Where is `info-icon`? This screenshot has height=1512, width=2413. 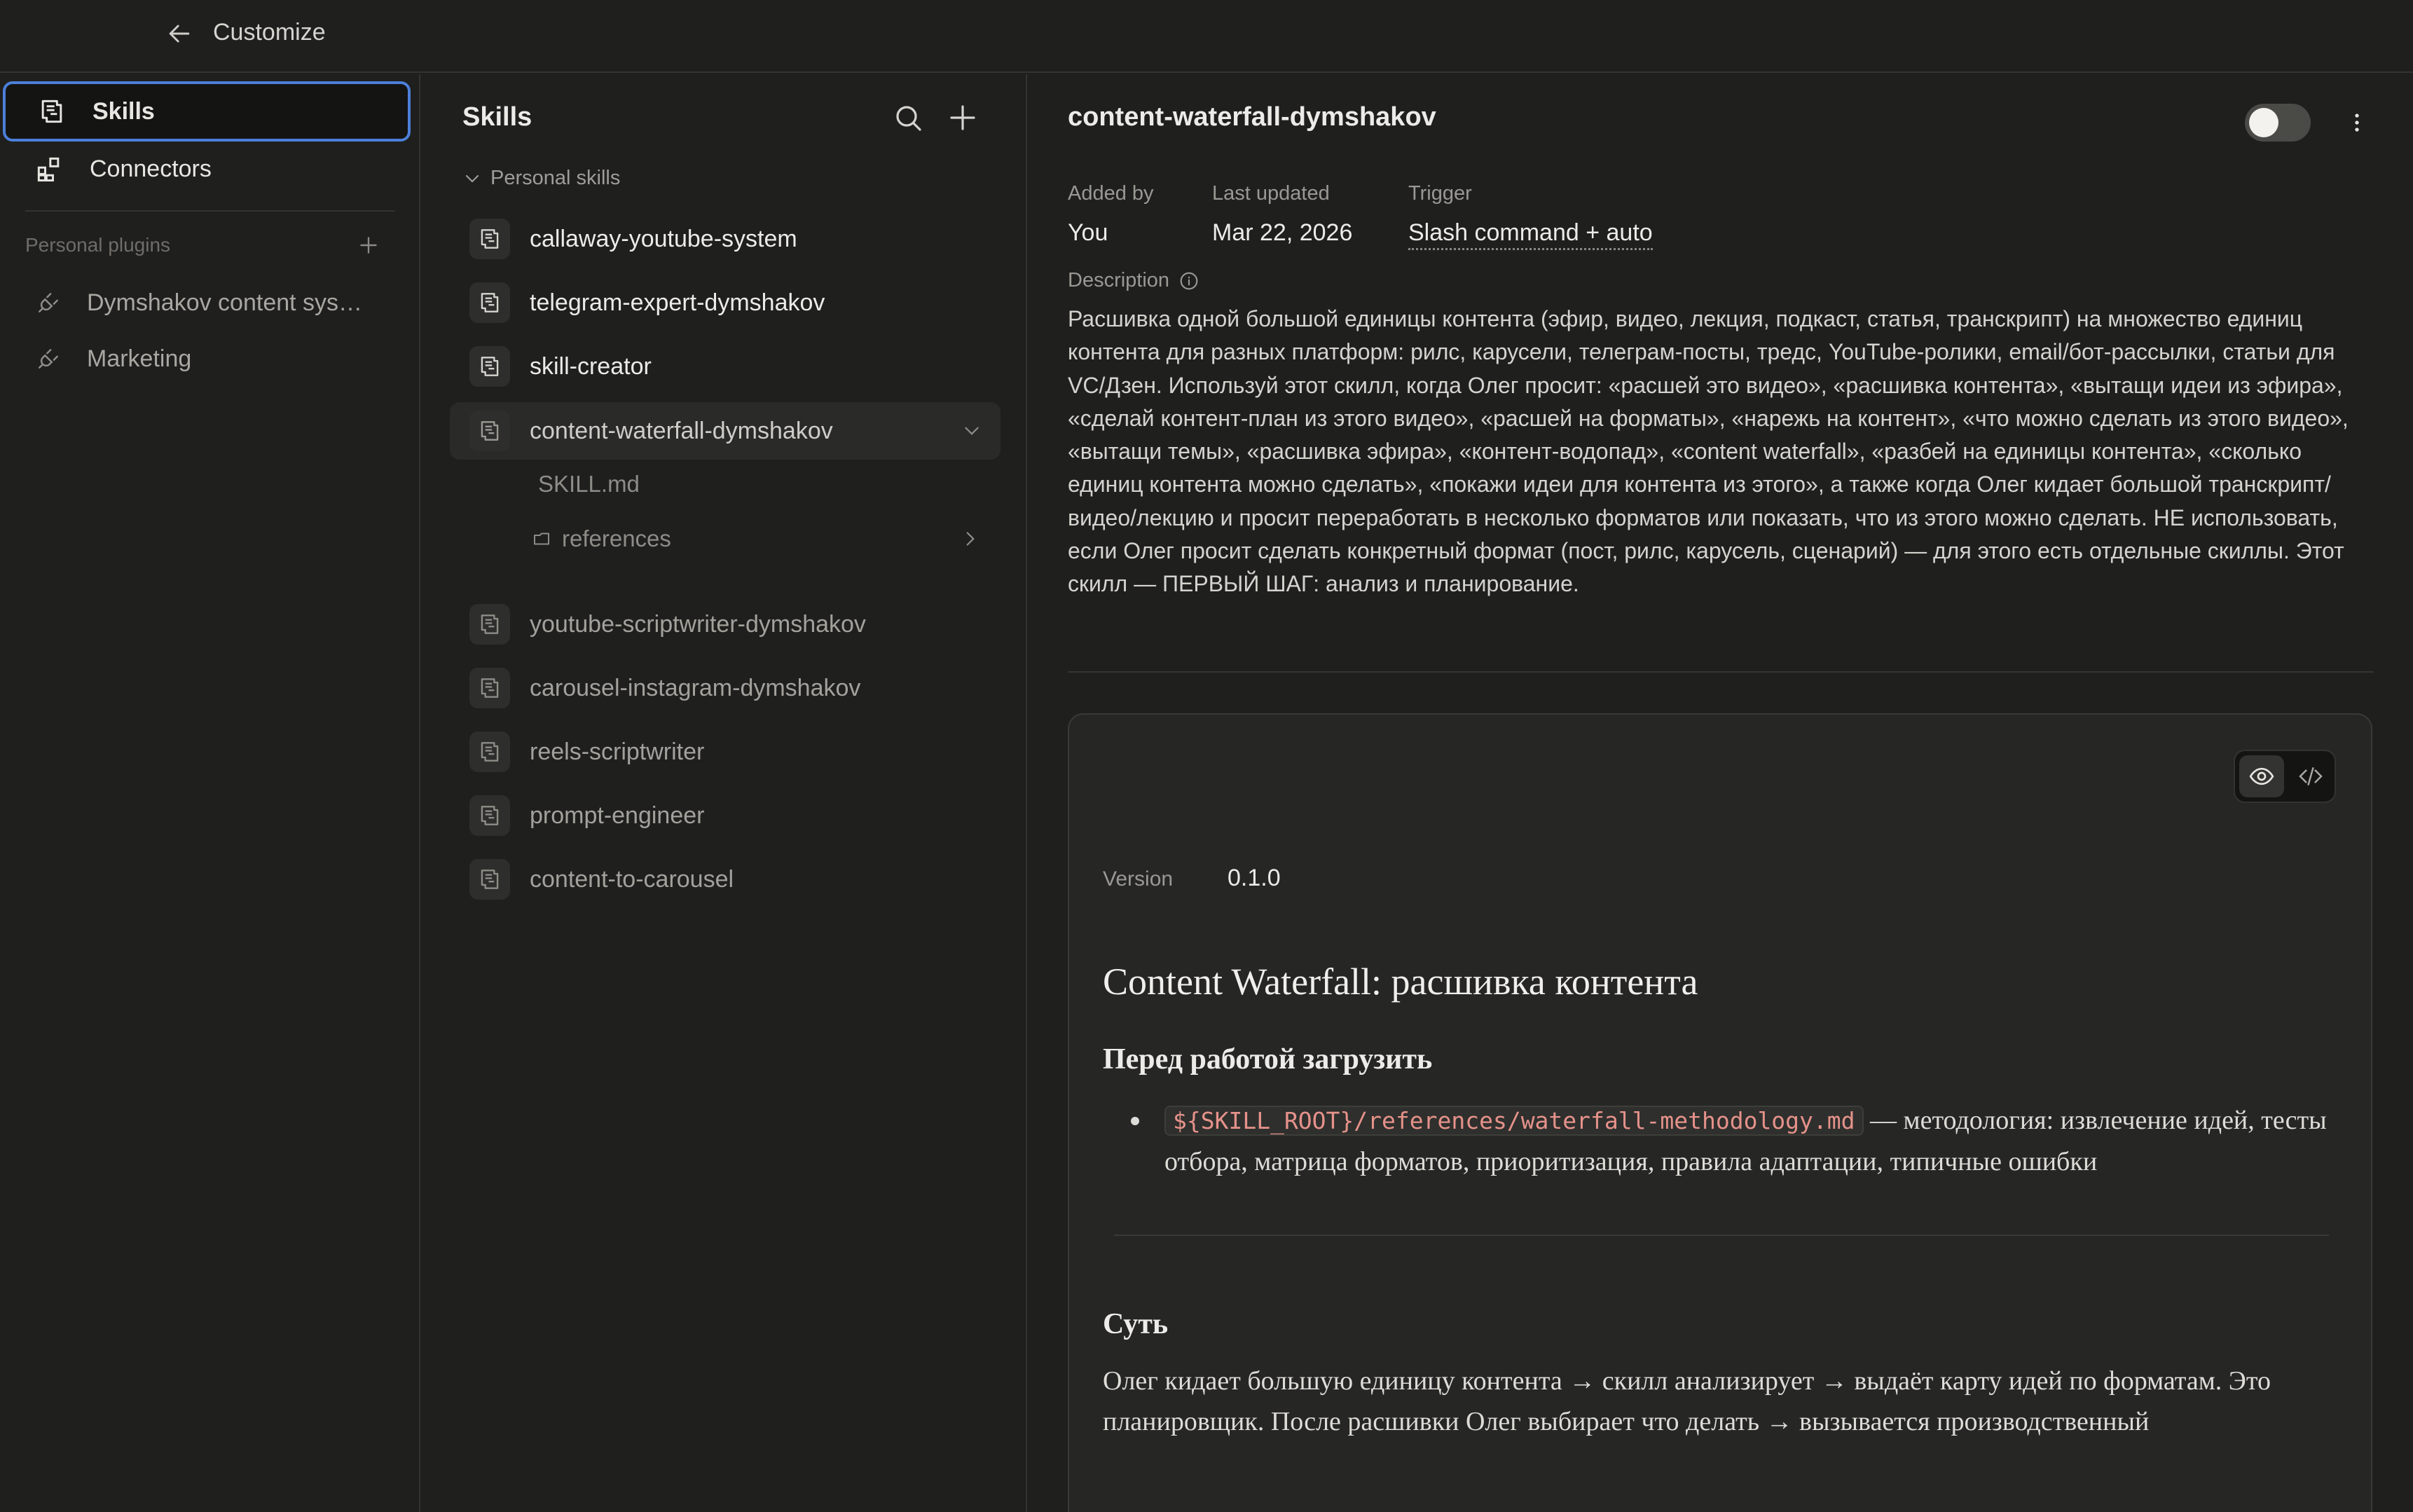
info-icon is located at coordinates (1189, 281).